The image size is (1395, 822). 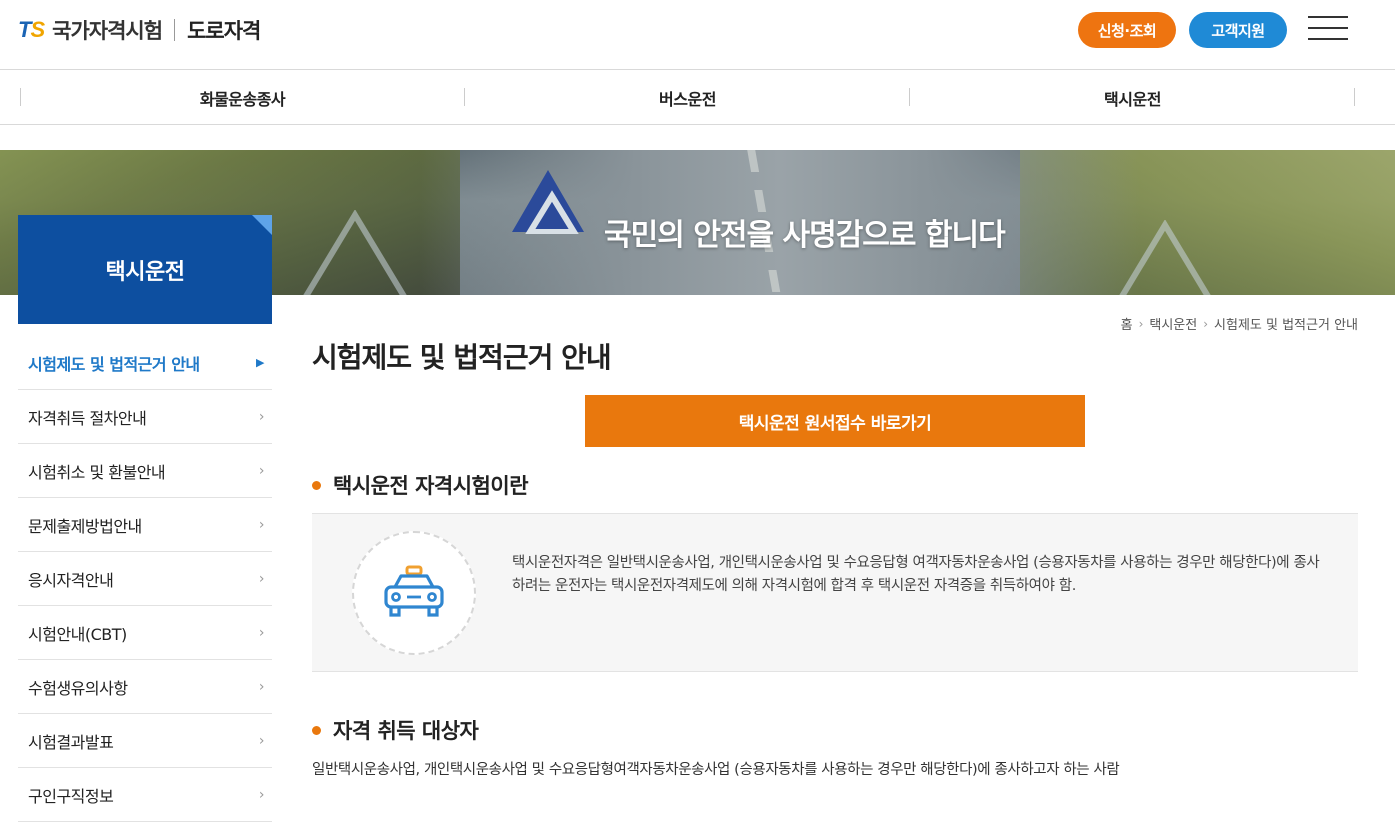 What do you see at coordinates (87, 418) in the screenshot?
I see `sidebar-item-label: 자격취득 절차안내` at bounding box center [87, 418].